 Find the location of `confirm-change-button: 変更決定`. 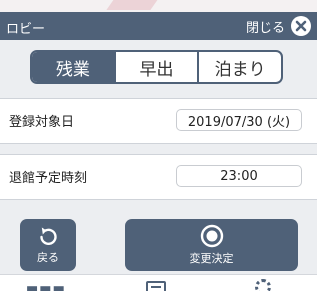

confirm-change-button: 変更決定 is located at coordinates (211, 245).